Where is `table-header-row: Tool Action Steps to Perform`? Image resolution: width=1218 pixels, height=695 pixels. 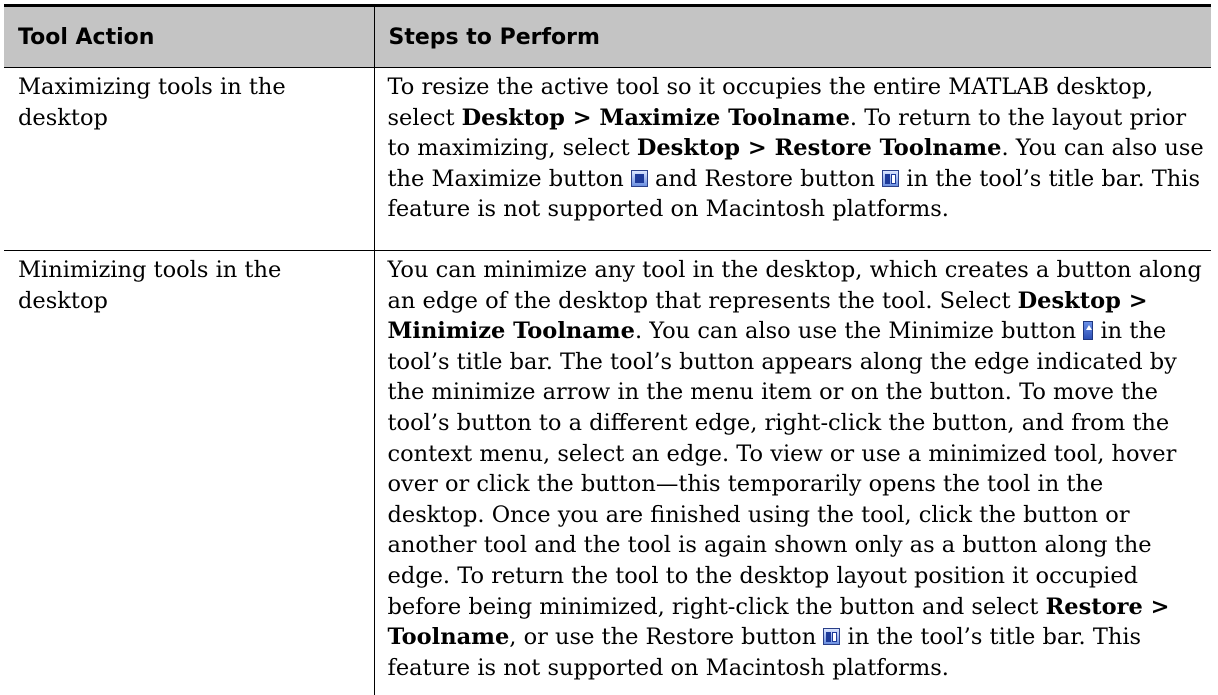 table-header-row: Tool Action Steps to Perform is located at coordinates (607, 37).